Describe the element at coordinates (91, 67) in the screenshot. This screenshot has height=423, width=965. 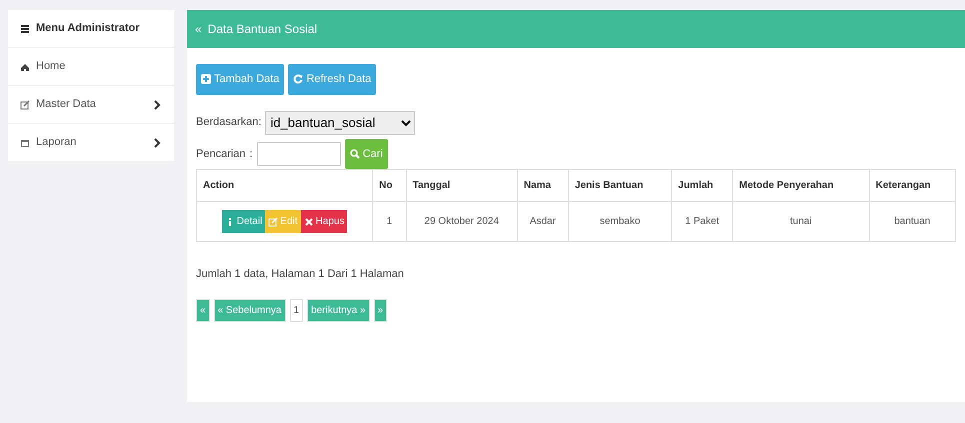
I see `sidebar-item: Home` at that location.